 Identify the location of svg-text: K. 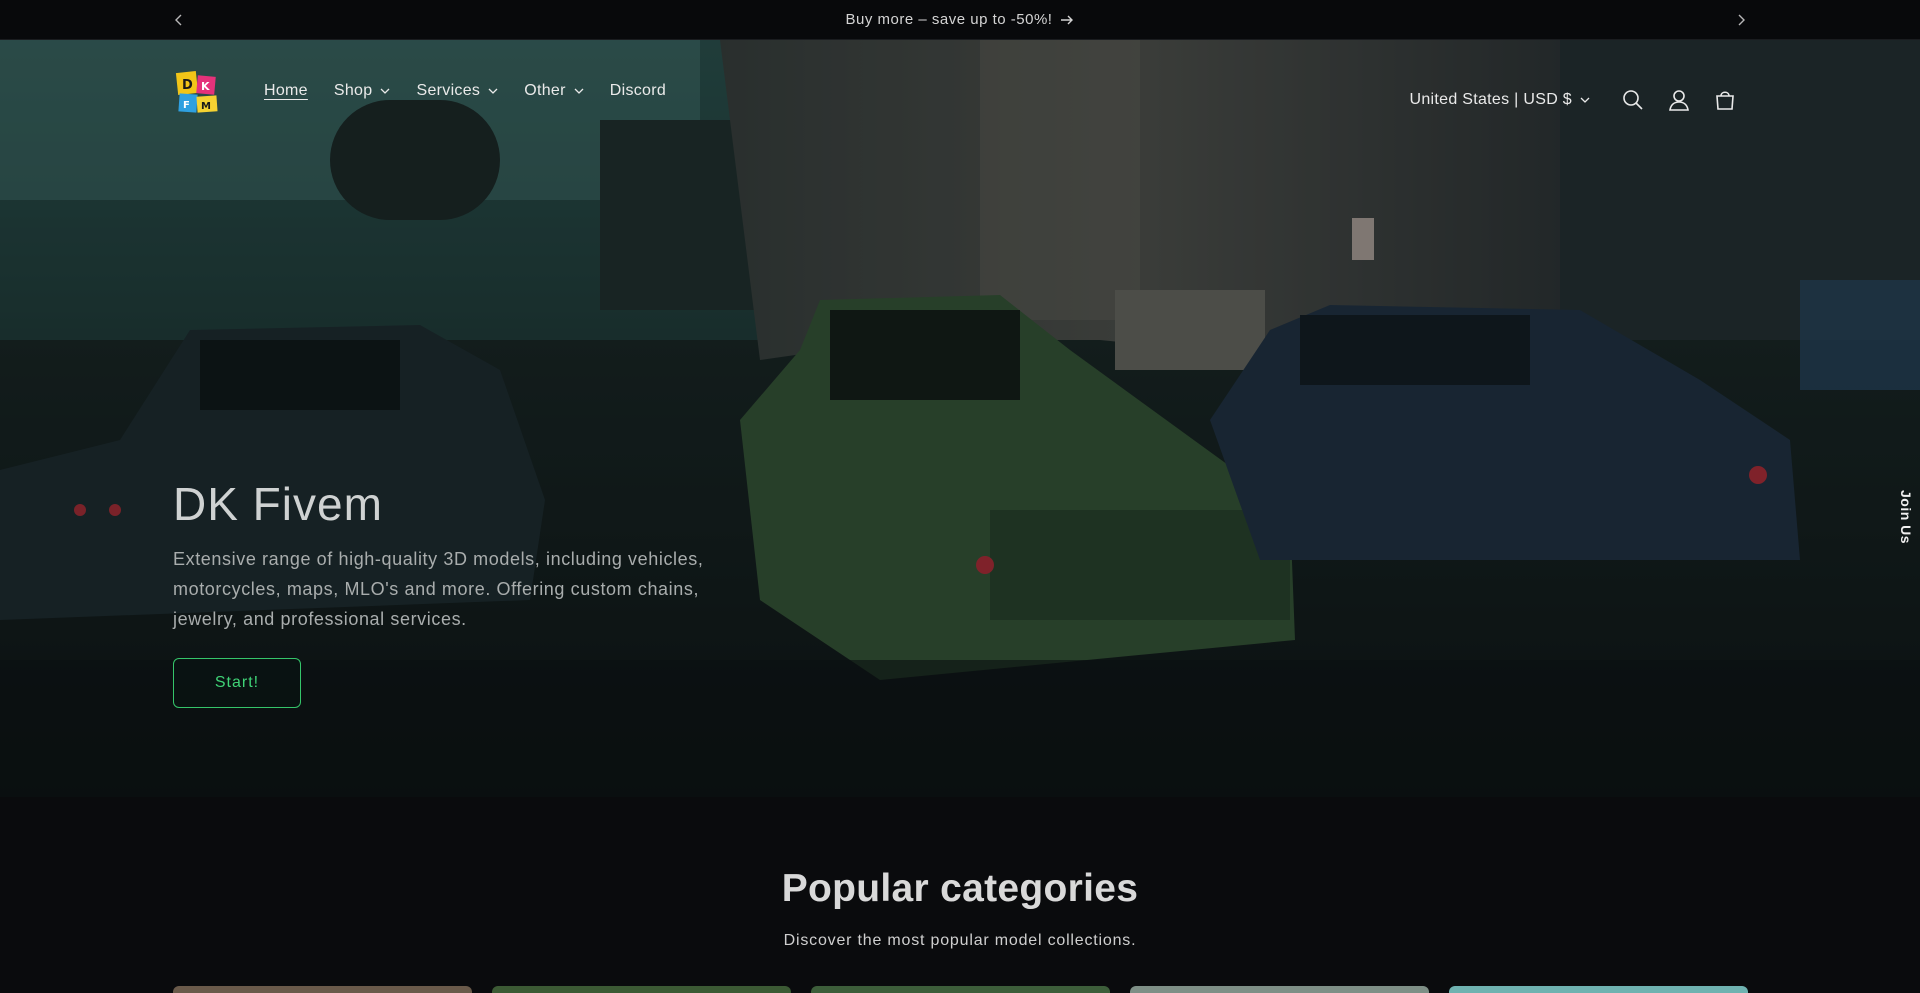
(205, 86).